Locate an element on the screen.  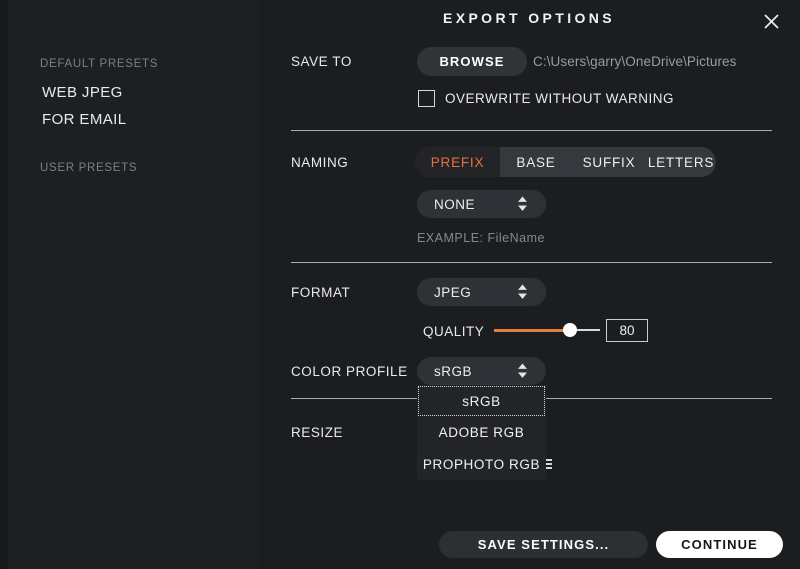
sidebar-group-default-presets: DEFAULT PRESETS is located at coordinates (99, 64).